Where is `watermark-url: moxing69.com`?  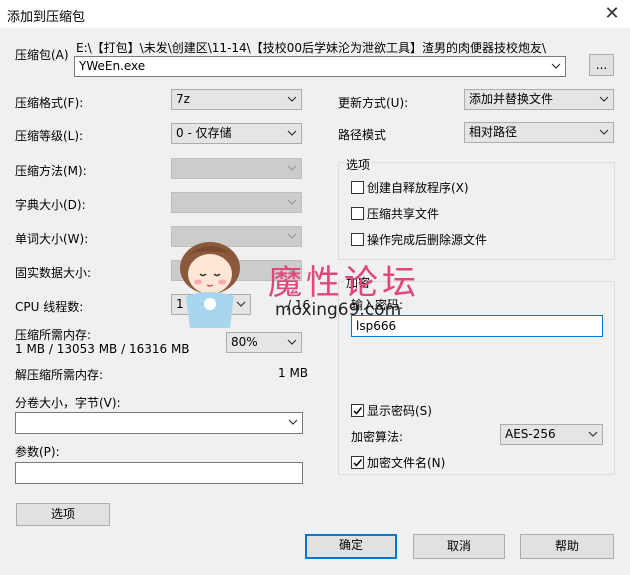 watermark-url: moxing69.com is located at coordinates (338, 310).